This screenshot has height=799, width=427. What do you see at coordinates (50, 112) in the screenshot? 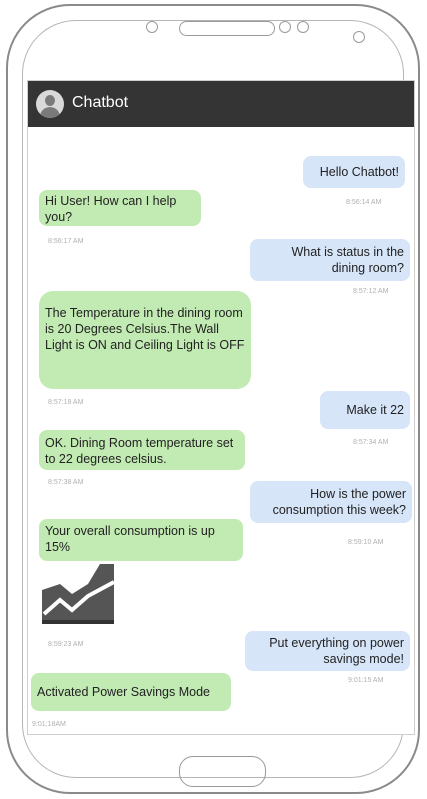
I see `avatar-icon-body` at bounding box center [50, 112].